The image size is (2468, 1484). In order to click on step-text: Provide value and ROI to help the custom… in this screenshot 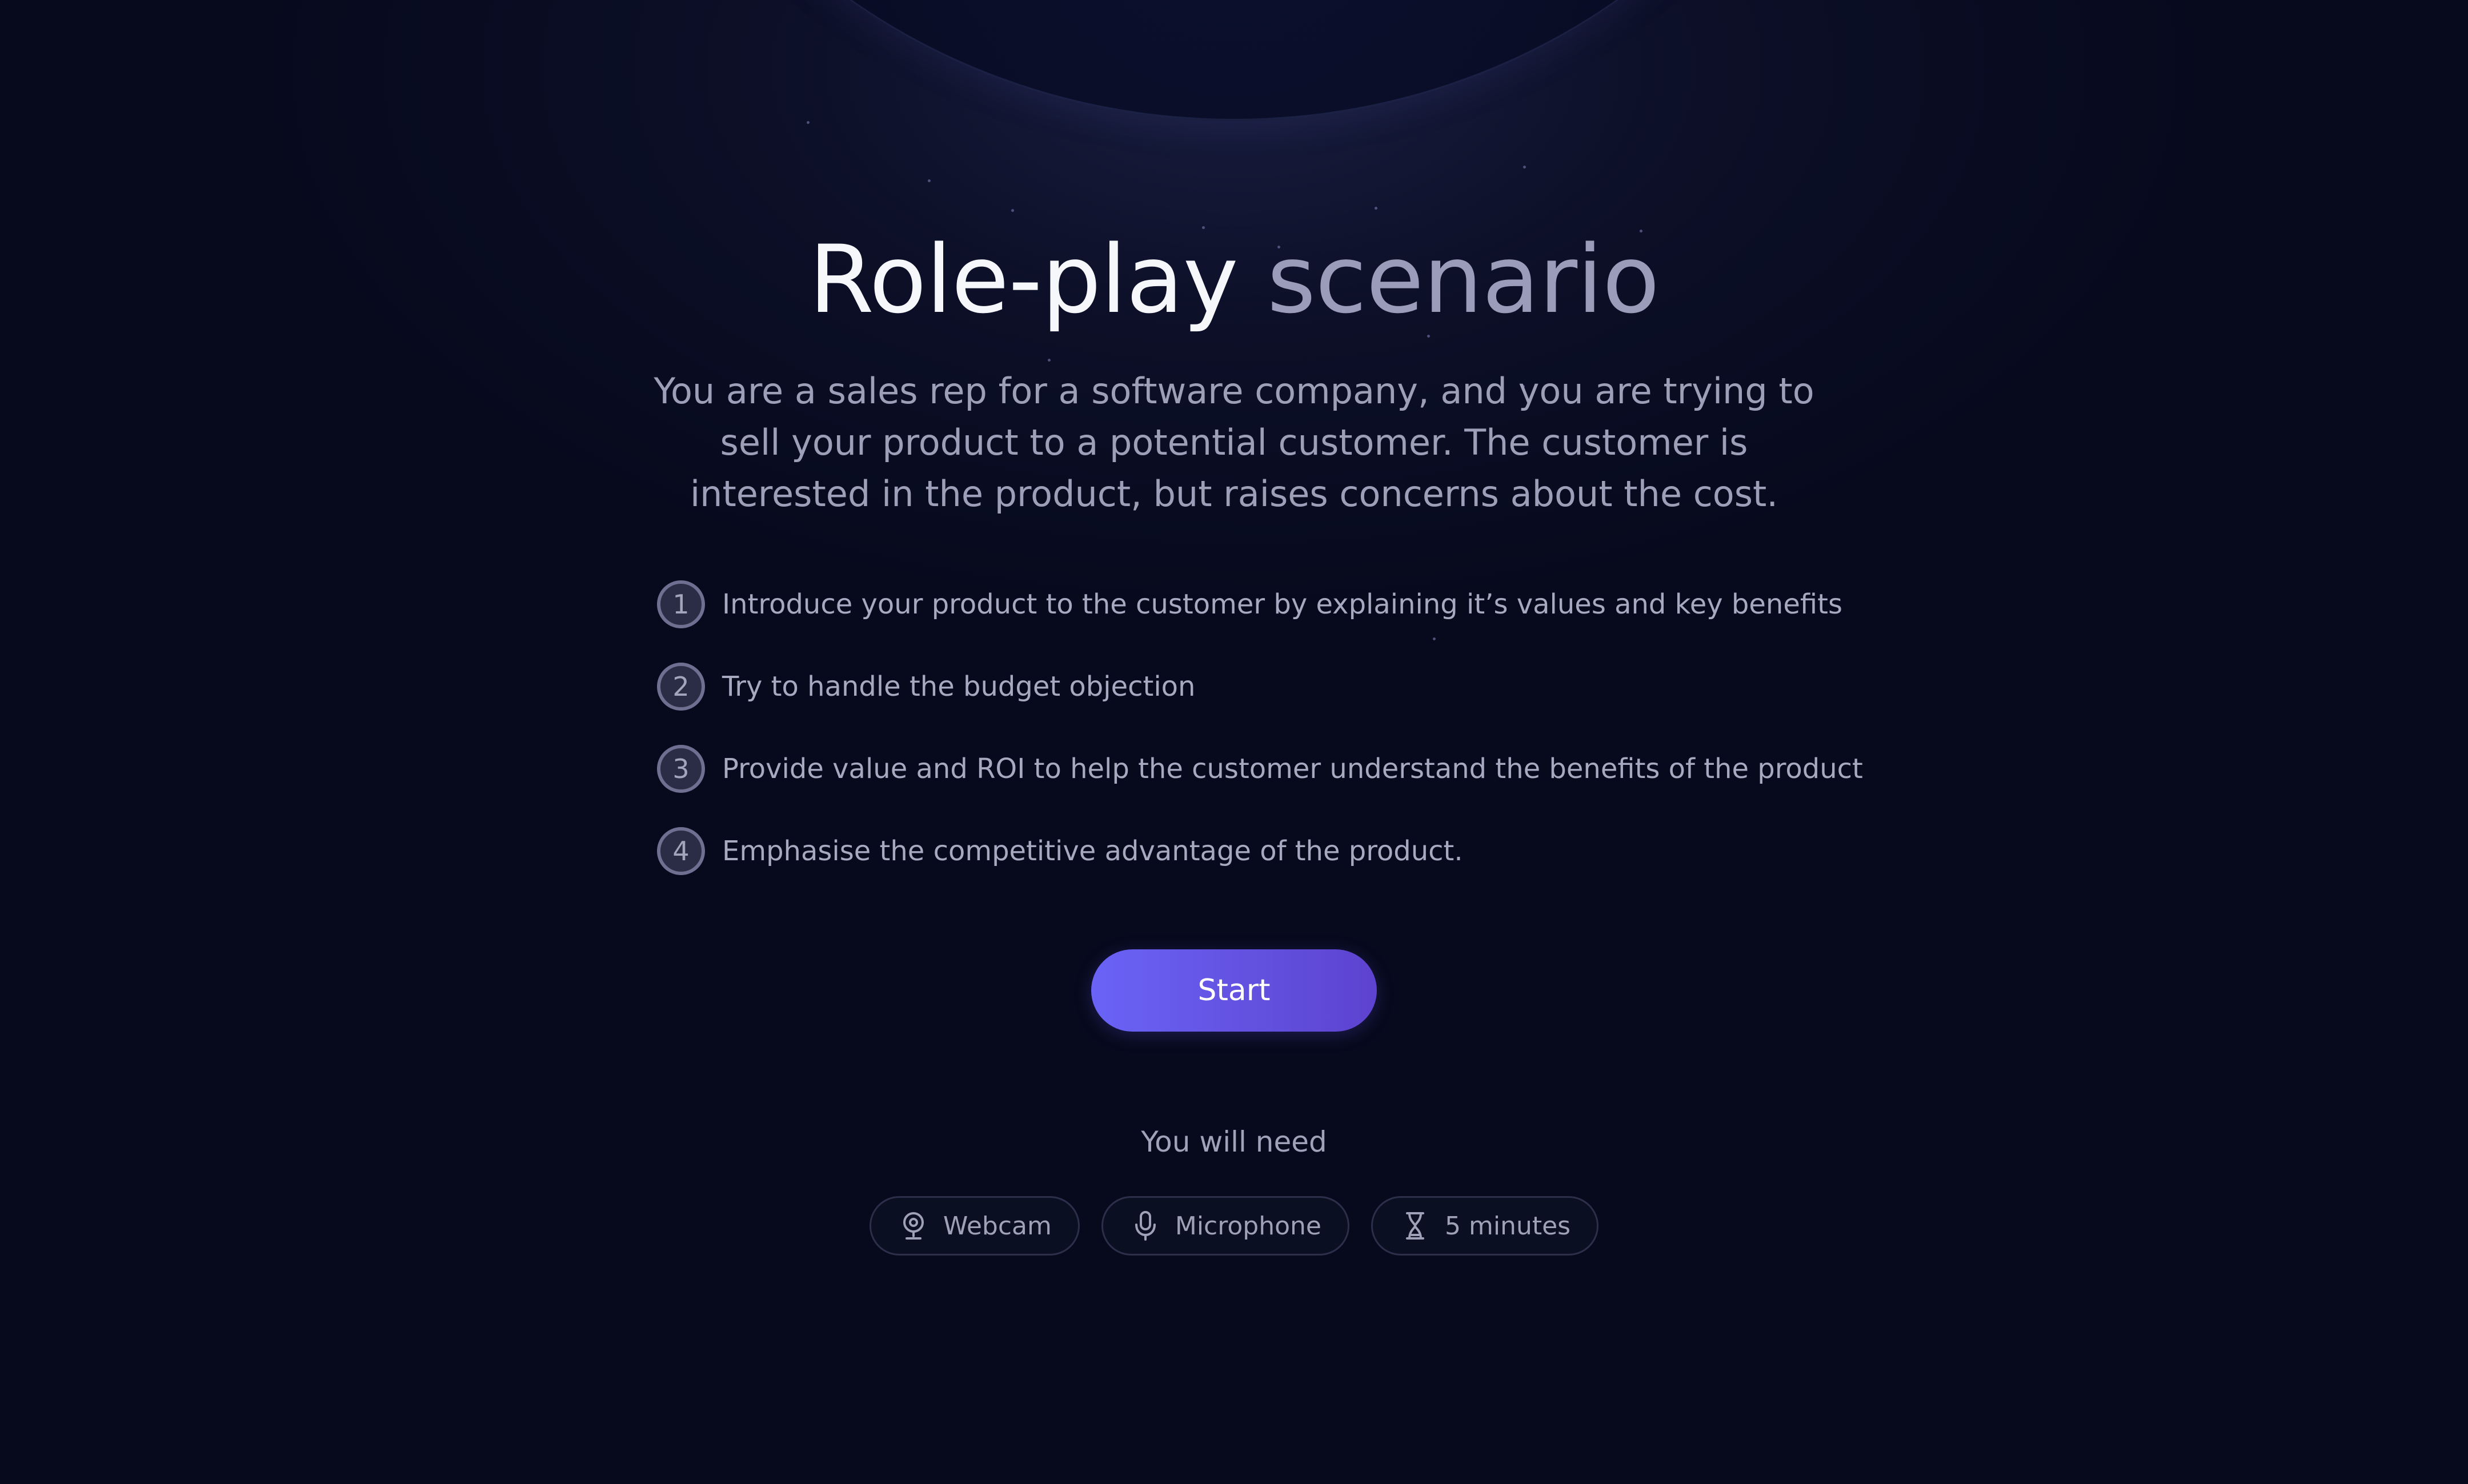, I will do `click(1293, 769)`.